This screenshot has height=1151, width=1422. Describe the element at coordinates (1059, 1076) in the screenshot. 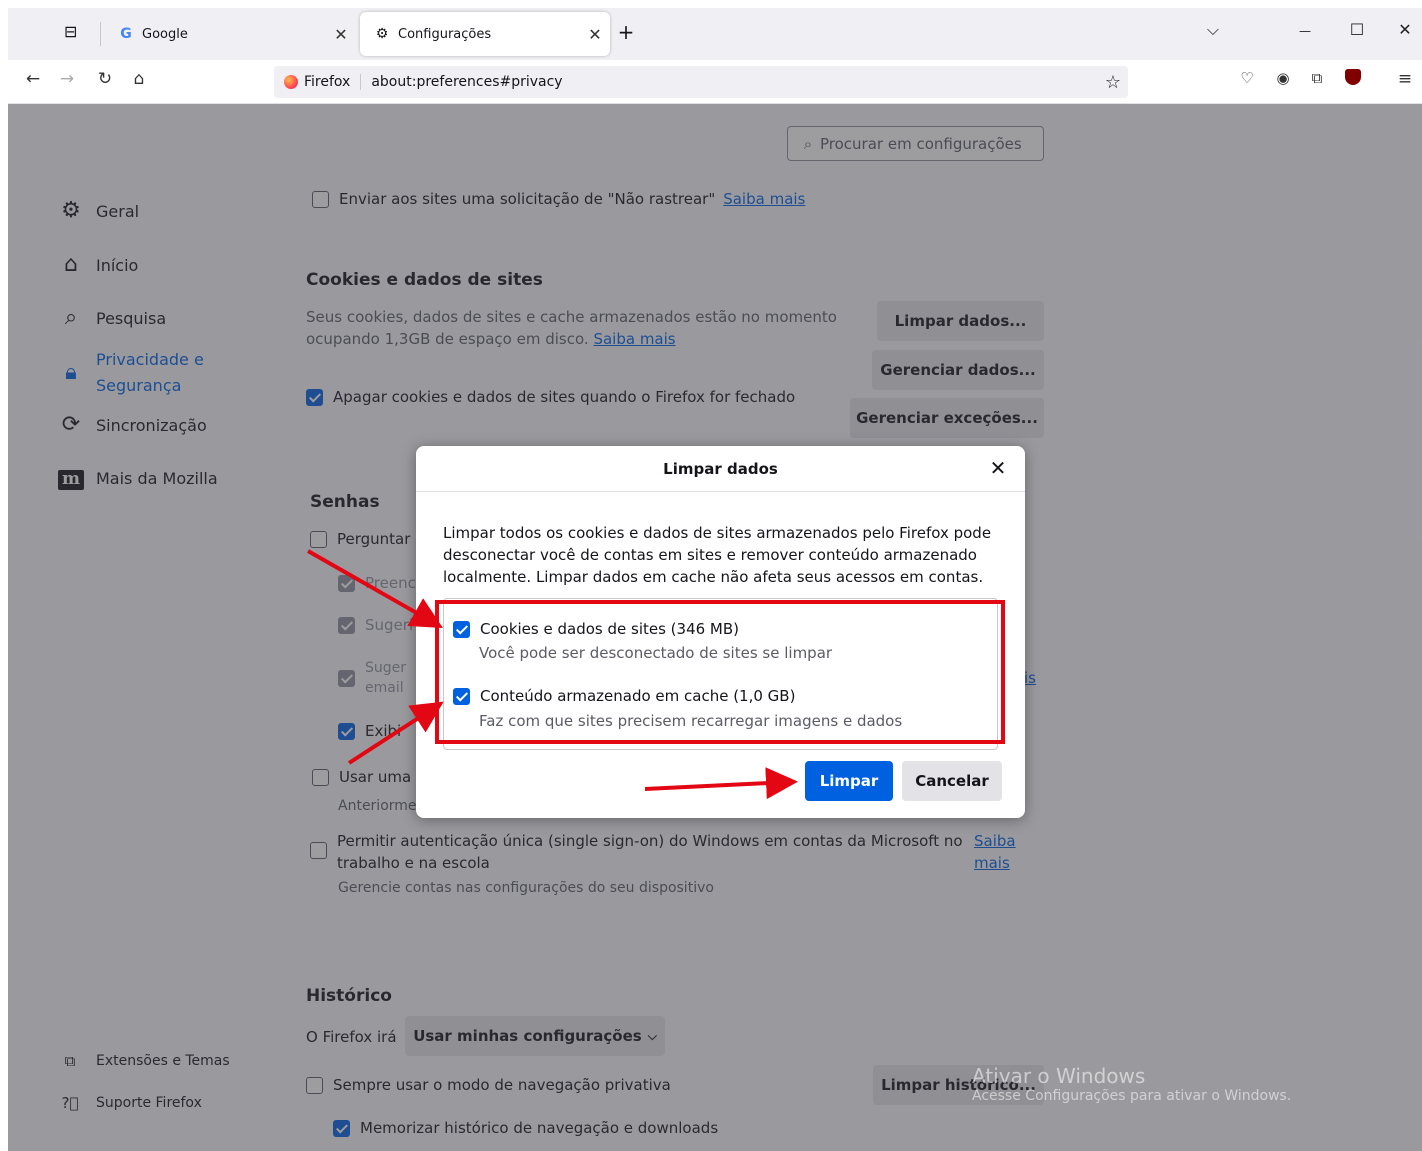

I see `watermark-title: Ativar o Windows` at that location.